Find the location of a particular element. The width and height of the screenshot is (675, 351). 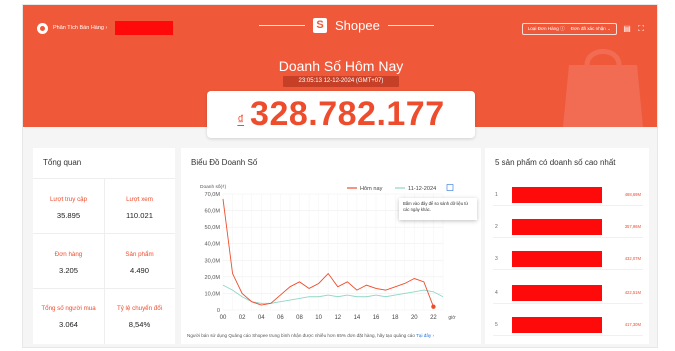

rank-number: 3 is located at coordinates (496, 259).